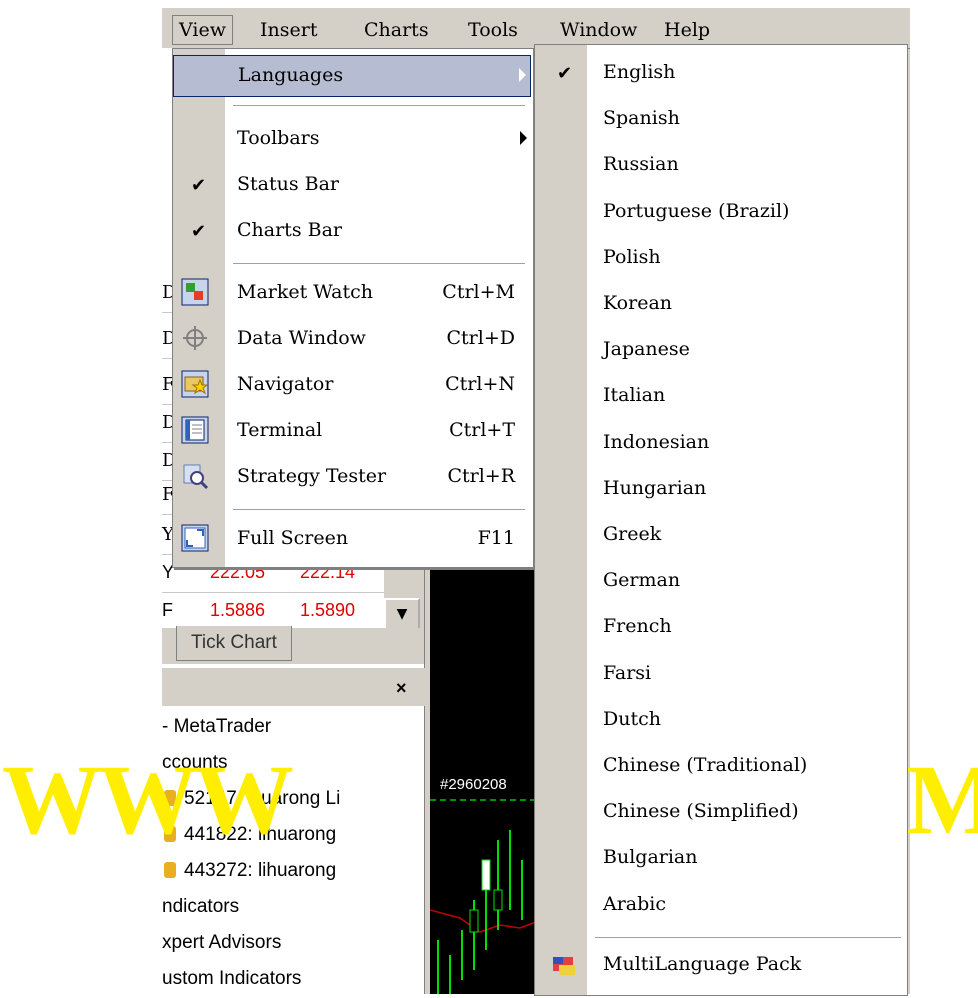 The width and height of the screenshot is (978, 998). Describe the element at coordinates (702, 964) in the screenshot. I see `menu-item-label: MultiLanguage Pack` at that location.